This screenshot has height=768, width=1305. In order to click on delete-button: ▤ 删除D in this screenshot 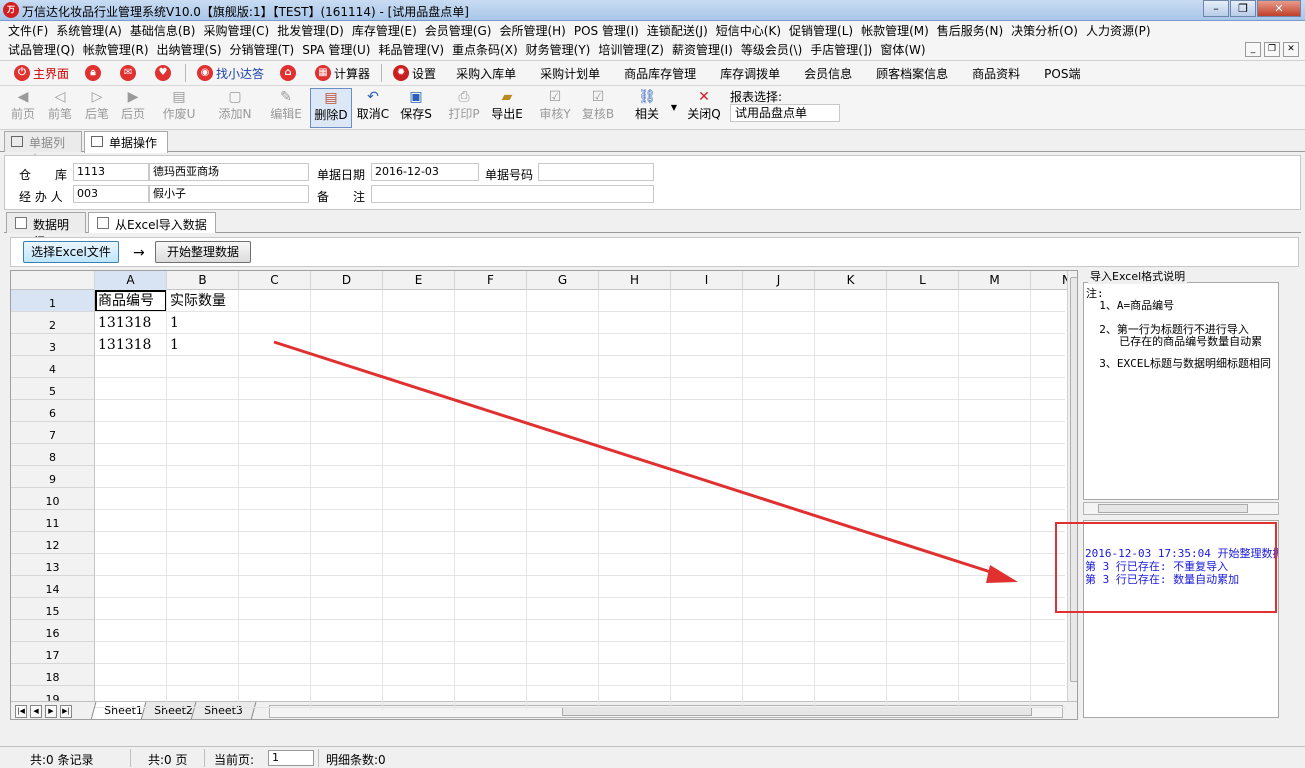, I will do `click(331, 108)`.